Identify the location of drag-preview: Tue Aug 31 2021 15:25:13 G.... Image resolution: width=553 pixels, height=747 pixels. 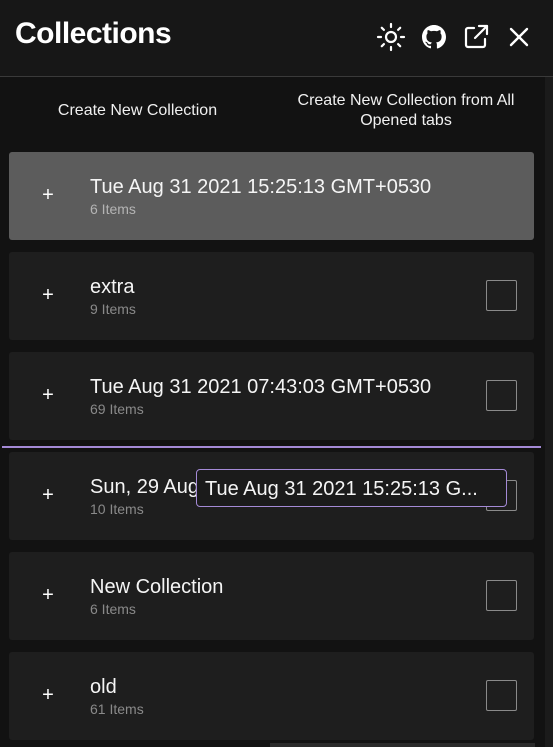
(351, 488).